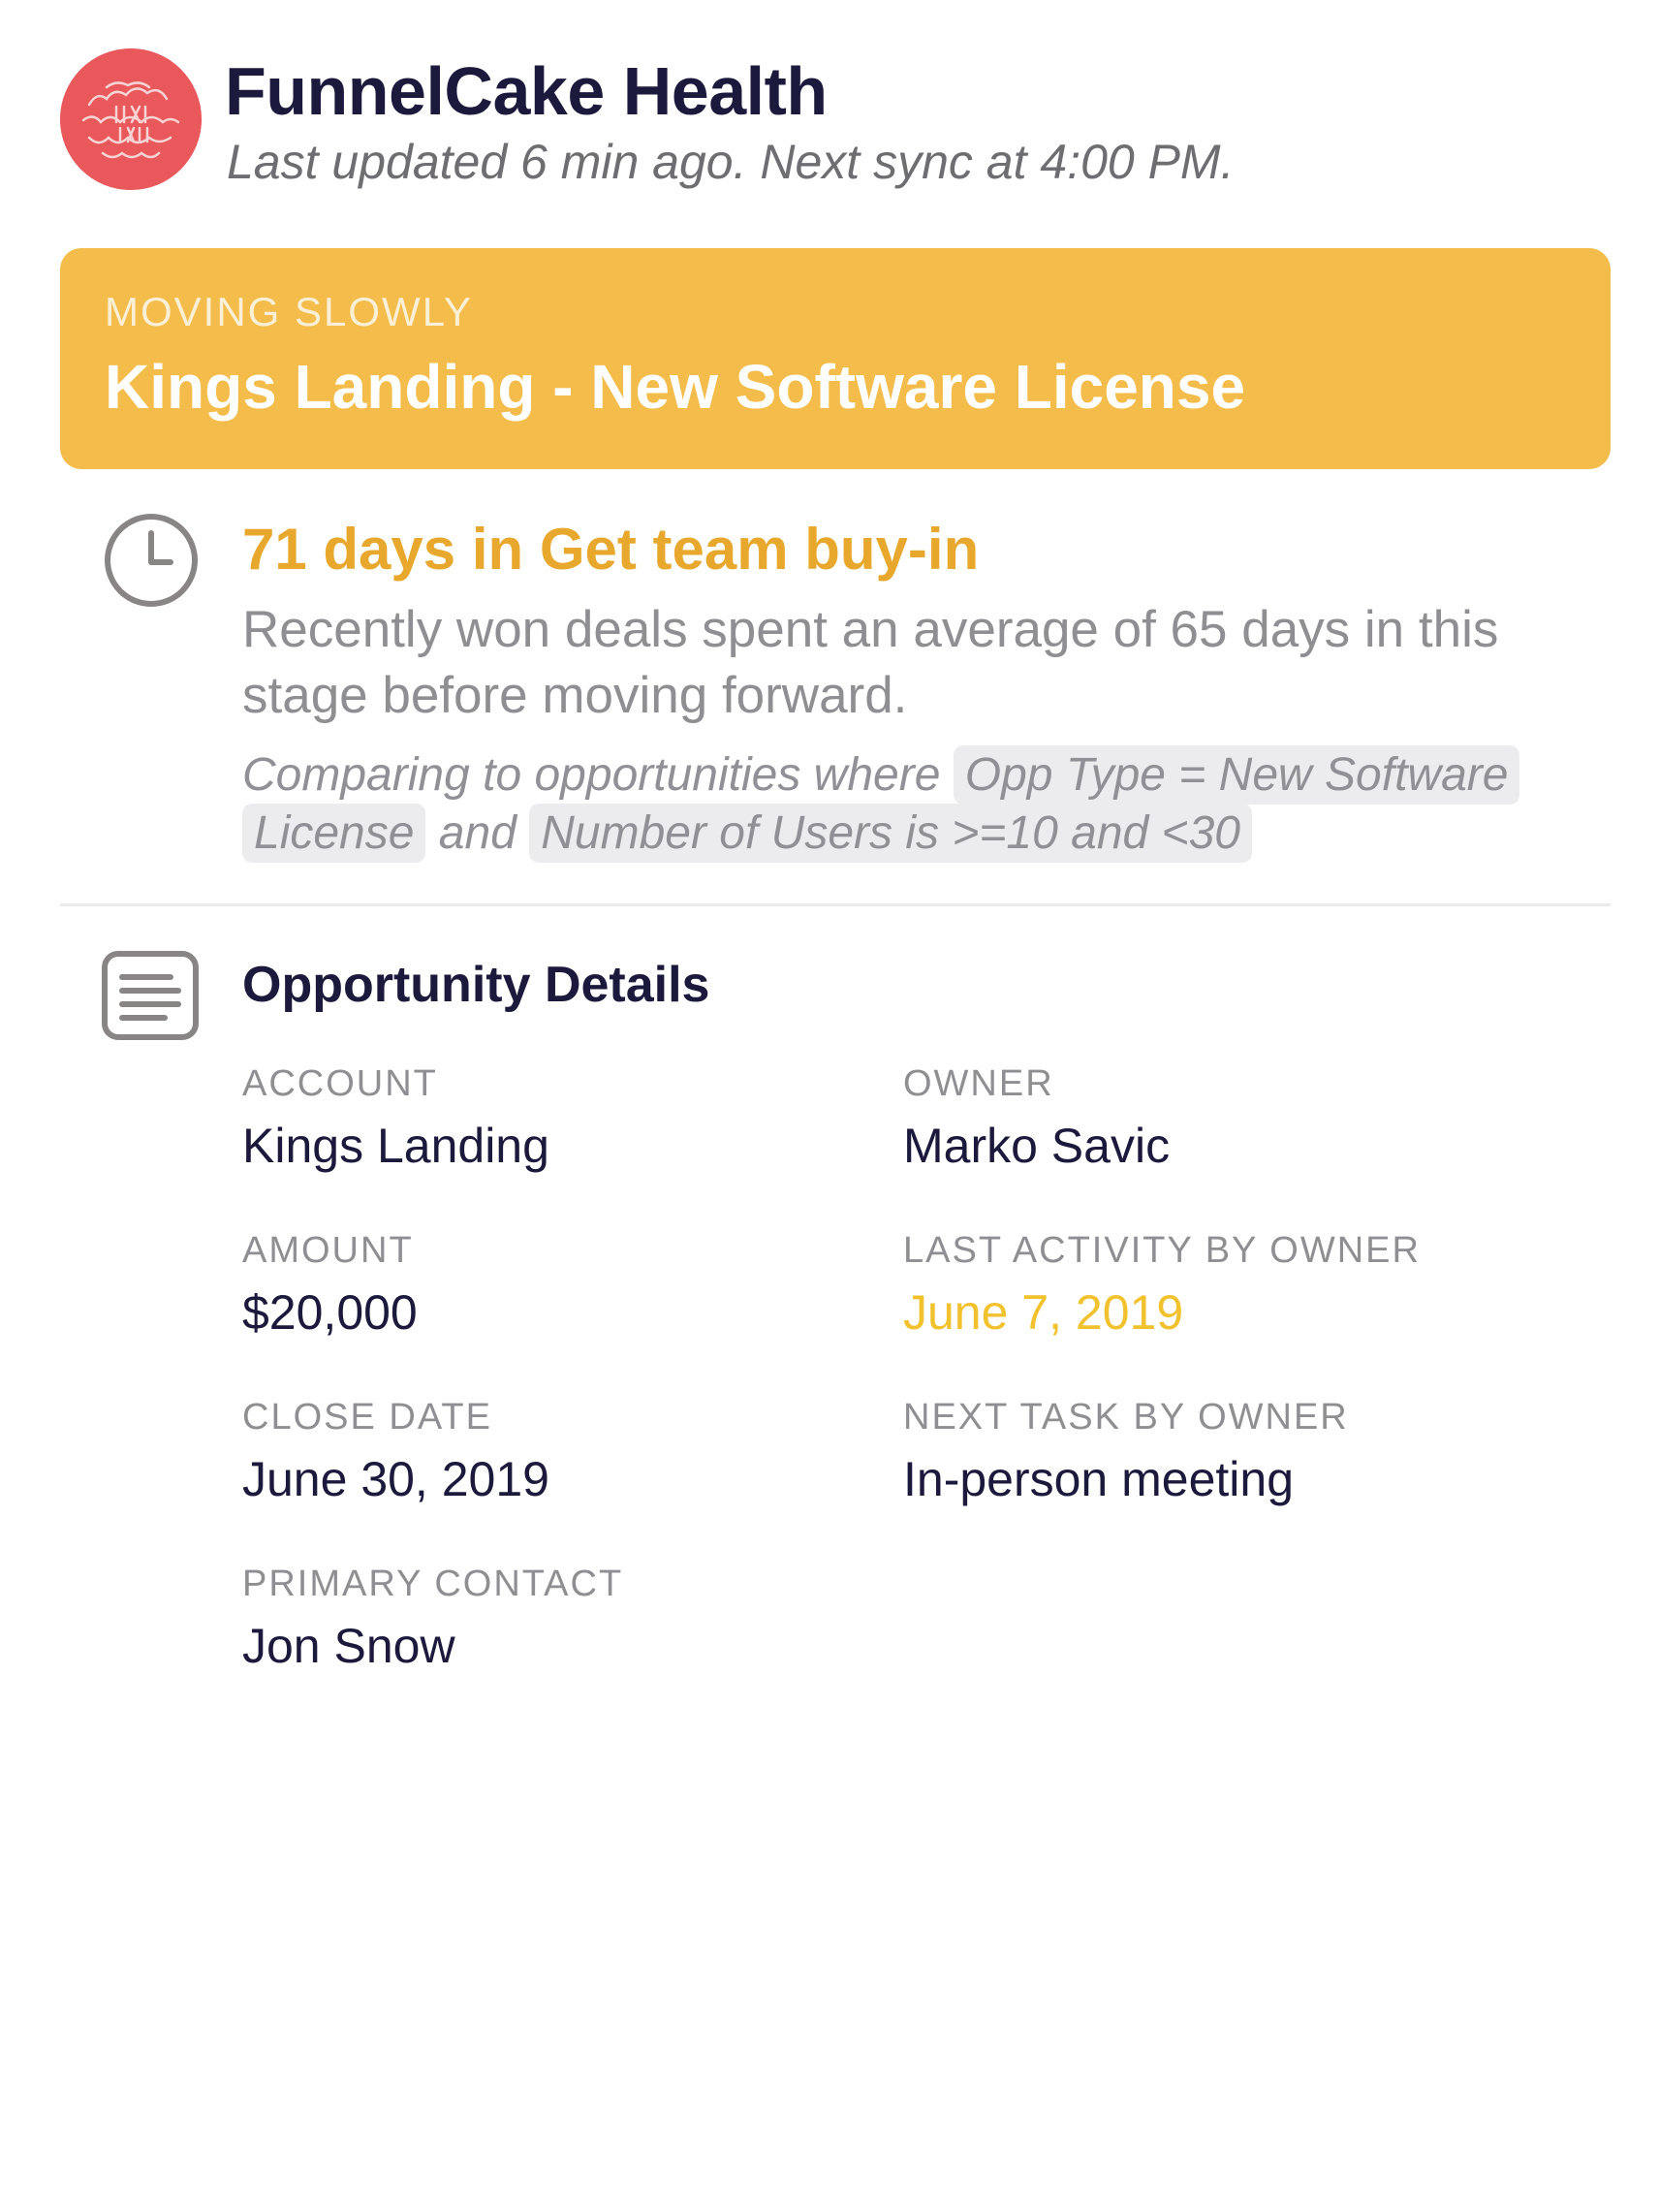 This screenshot has height=2212, width=1659. What do you see at coordinates (526, 91) in the screenshot?
I see `app-title: FunnelCake Health` at bounding box center [526, 91].